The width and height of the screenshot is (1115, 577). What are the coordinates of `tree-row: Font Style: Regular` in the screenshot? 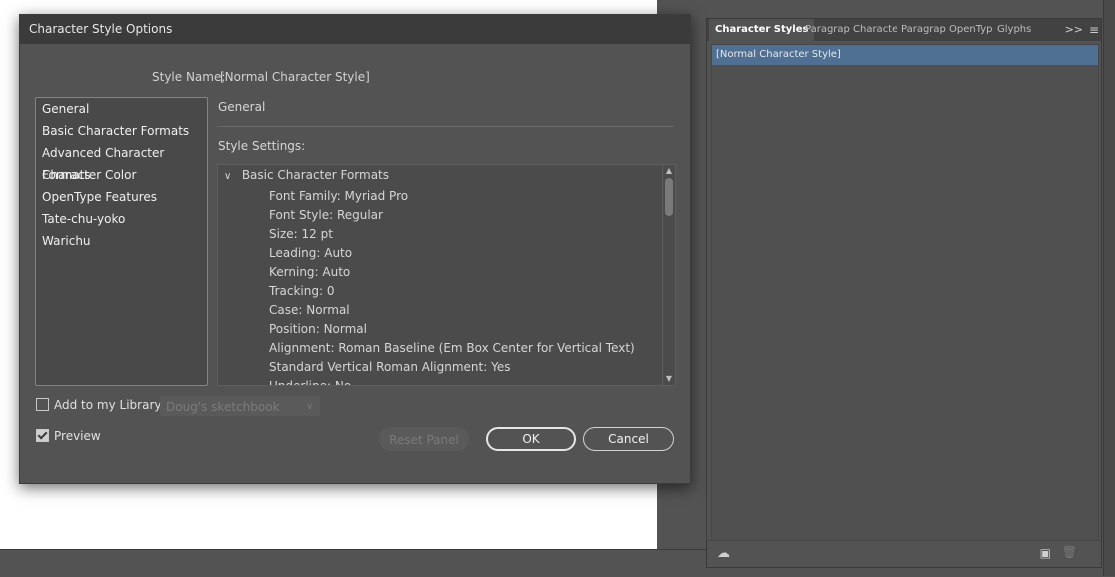 It's located at (326, 215).